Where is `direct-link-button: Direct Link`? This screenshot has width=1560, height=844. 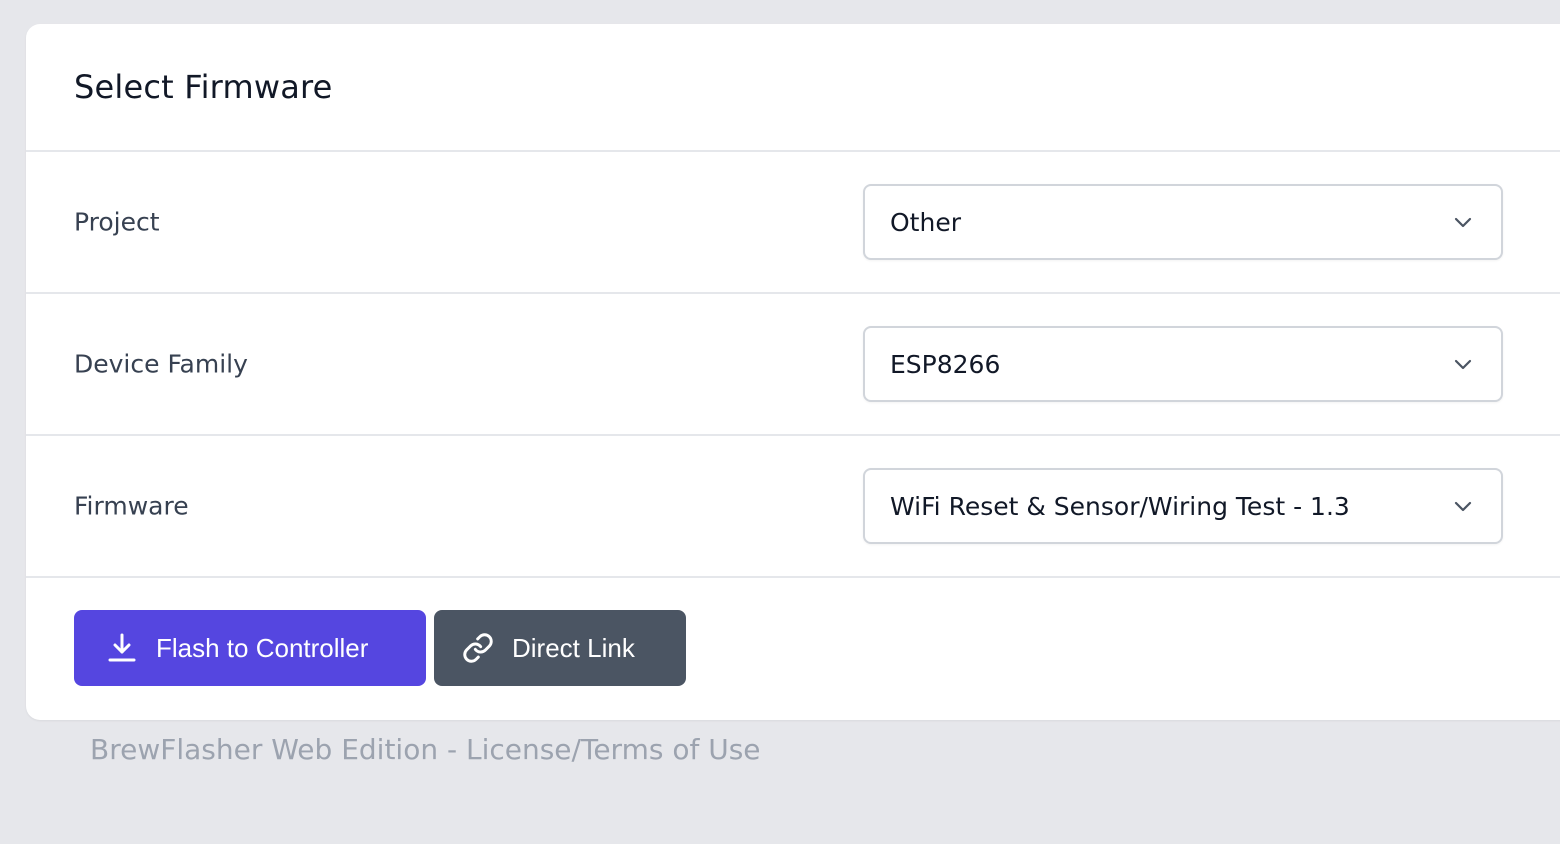
direct-link-button: Direct Link is located at coordinates (560, 648).